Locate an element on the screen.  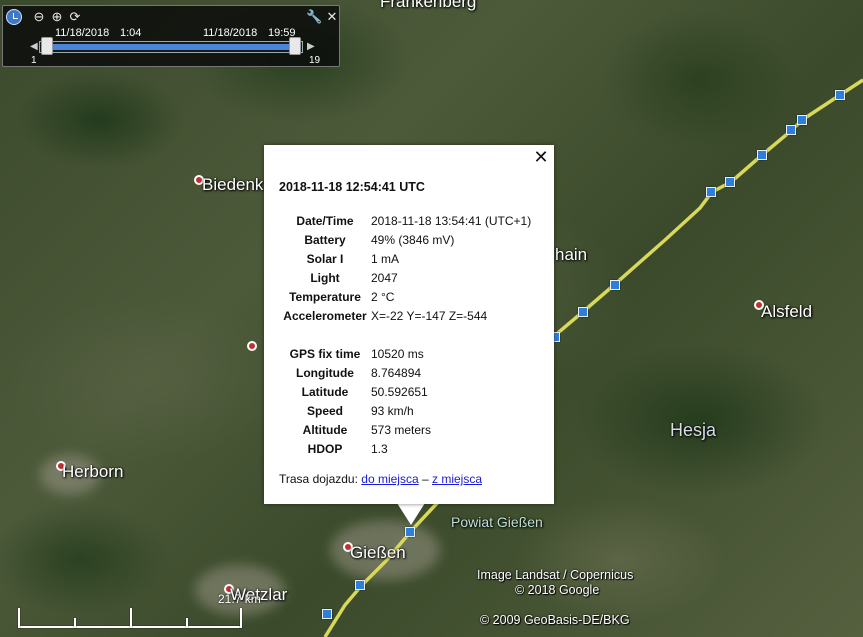
table-row: Latitude 50.592651 is located at coordinates (364, 391).